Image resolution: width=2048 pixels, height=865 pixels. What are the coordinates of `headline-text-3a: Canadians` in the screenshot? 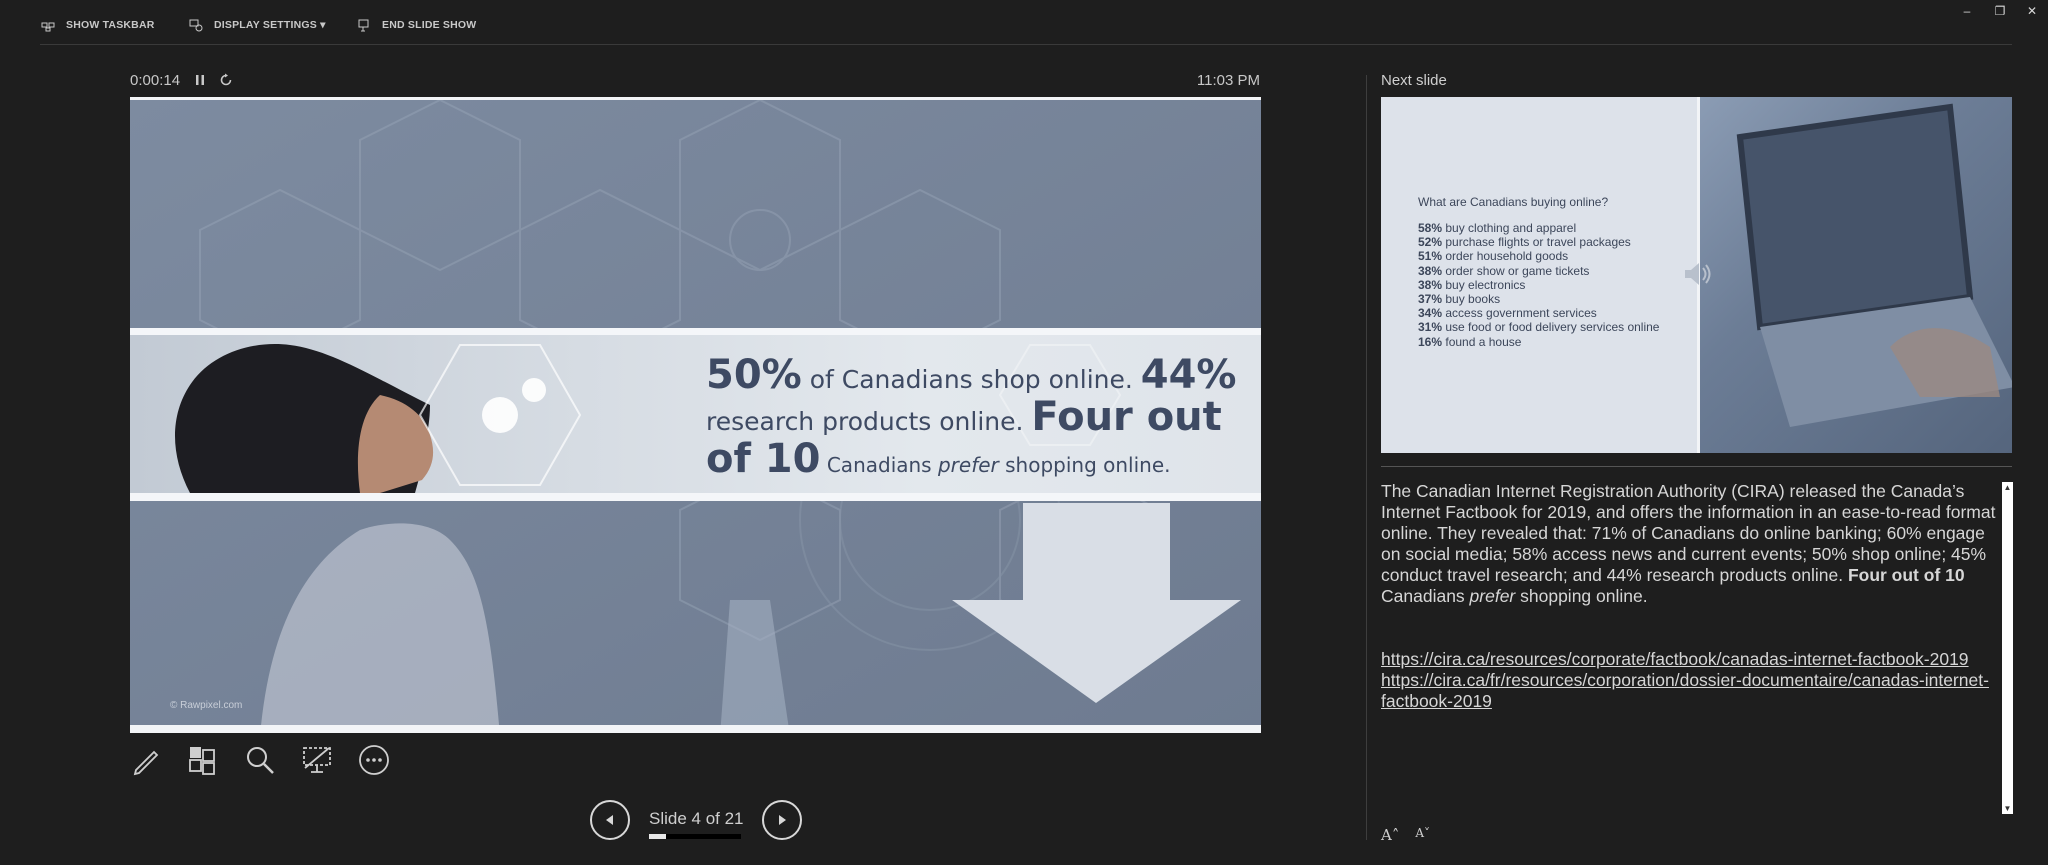 It's located at (879, 465).